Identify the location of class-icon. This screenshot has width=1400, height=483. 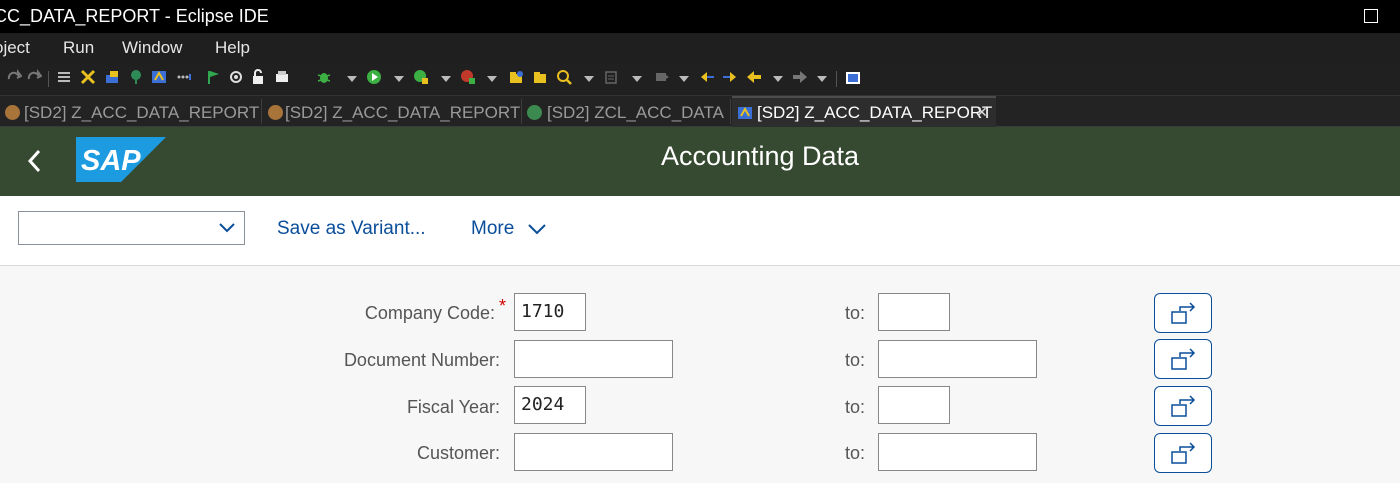
(534, 112).